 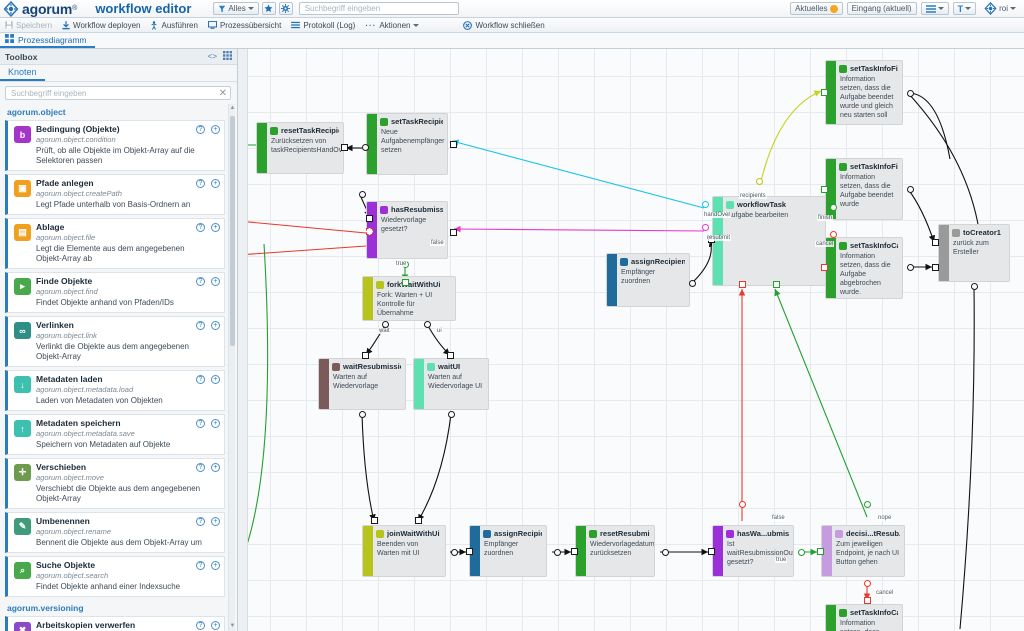 I want to click on news-button: Aktuelles, so click(x=816, y=8).